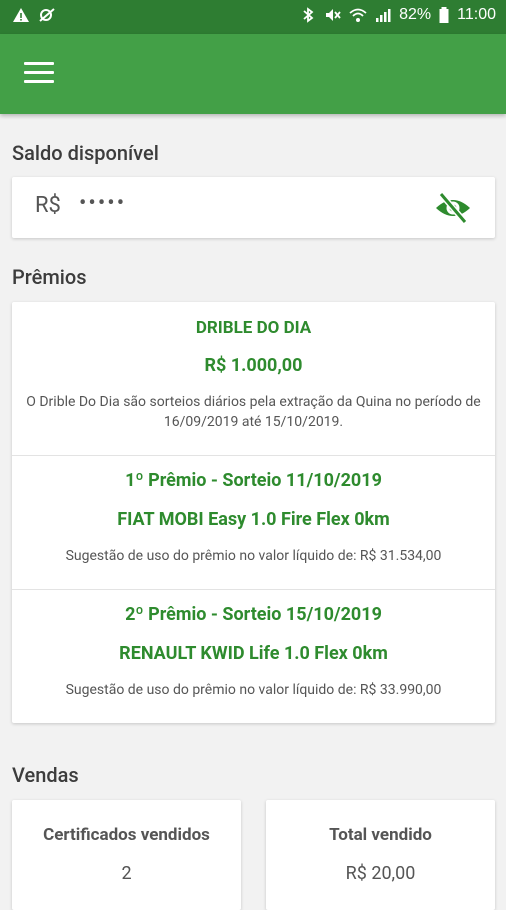 The image size is (506, 910). I want to click on mute-icon, so click(333, 15).